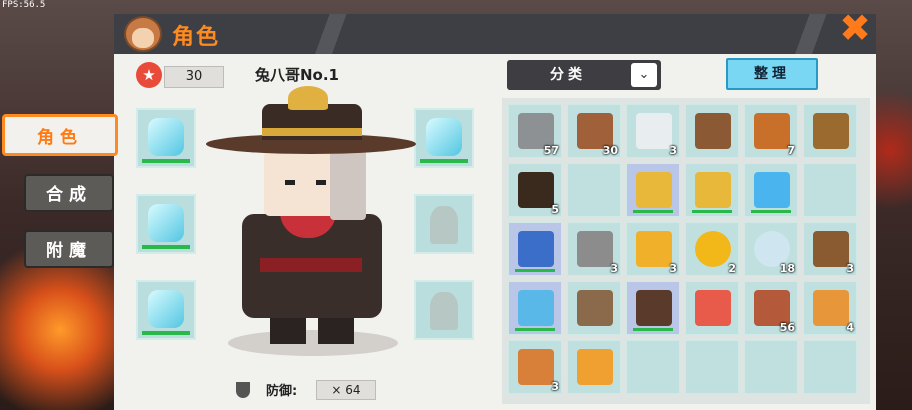  I want to click on ice-sword-icon, so click(536, 308).